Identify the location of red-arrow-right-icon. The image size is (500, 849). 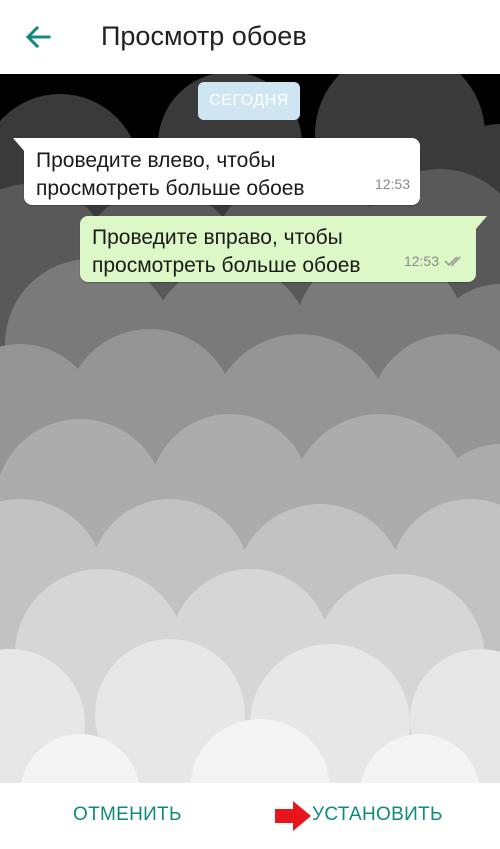
(293, 816).